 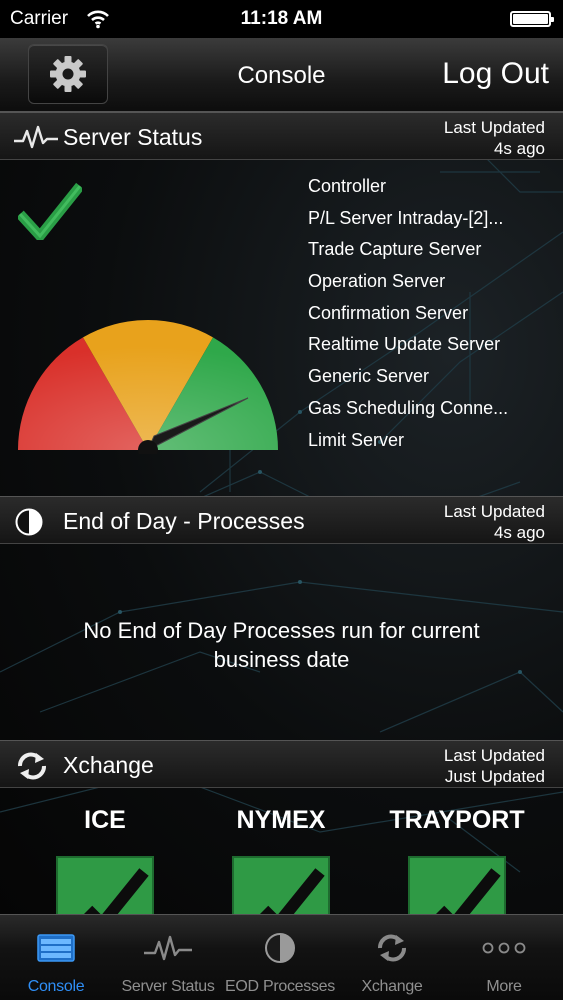 I want to click on battery-icon, so click(x=532, y=19).